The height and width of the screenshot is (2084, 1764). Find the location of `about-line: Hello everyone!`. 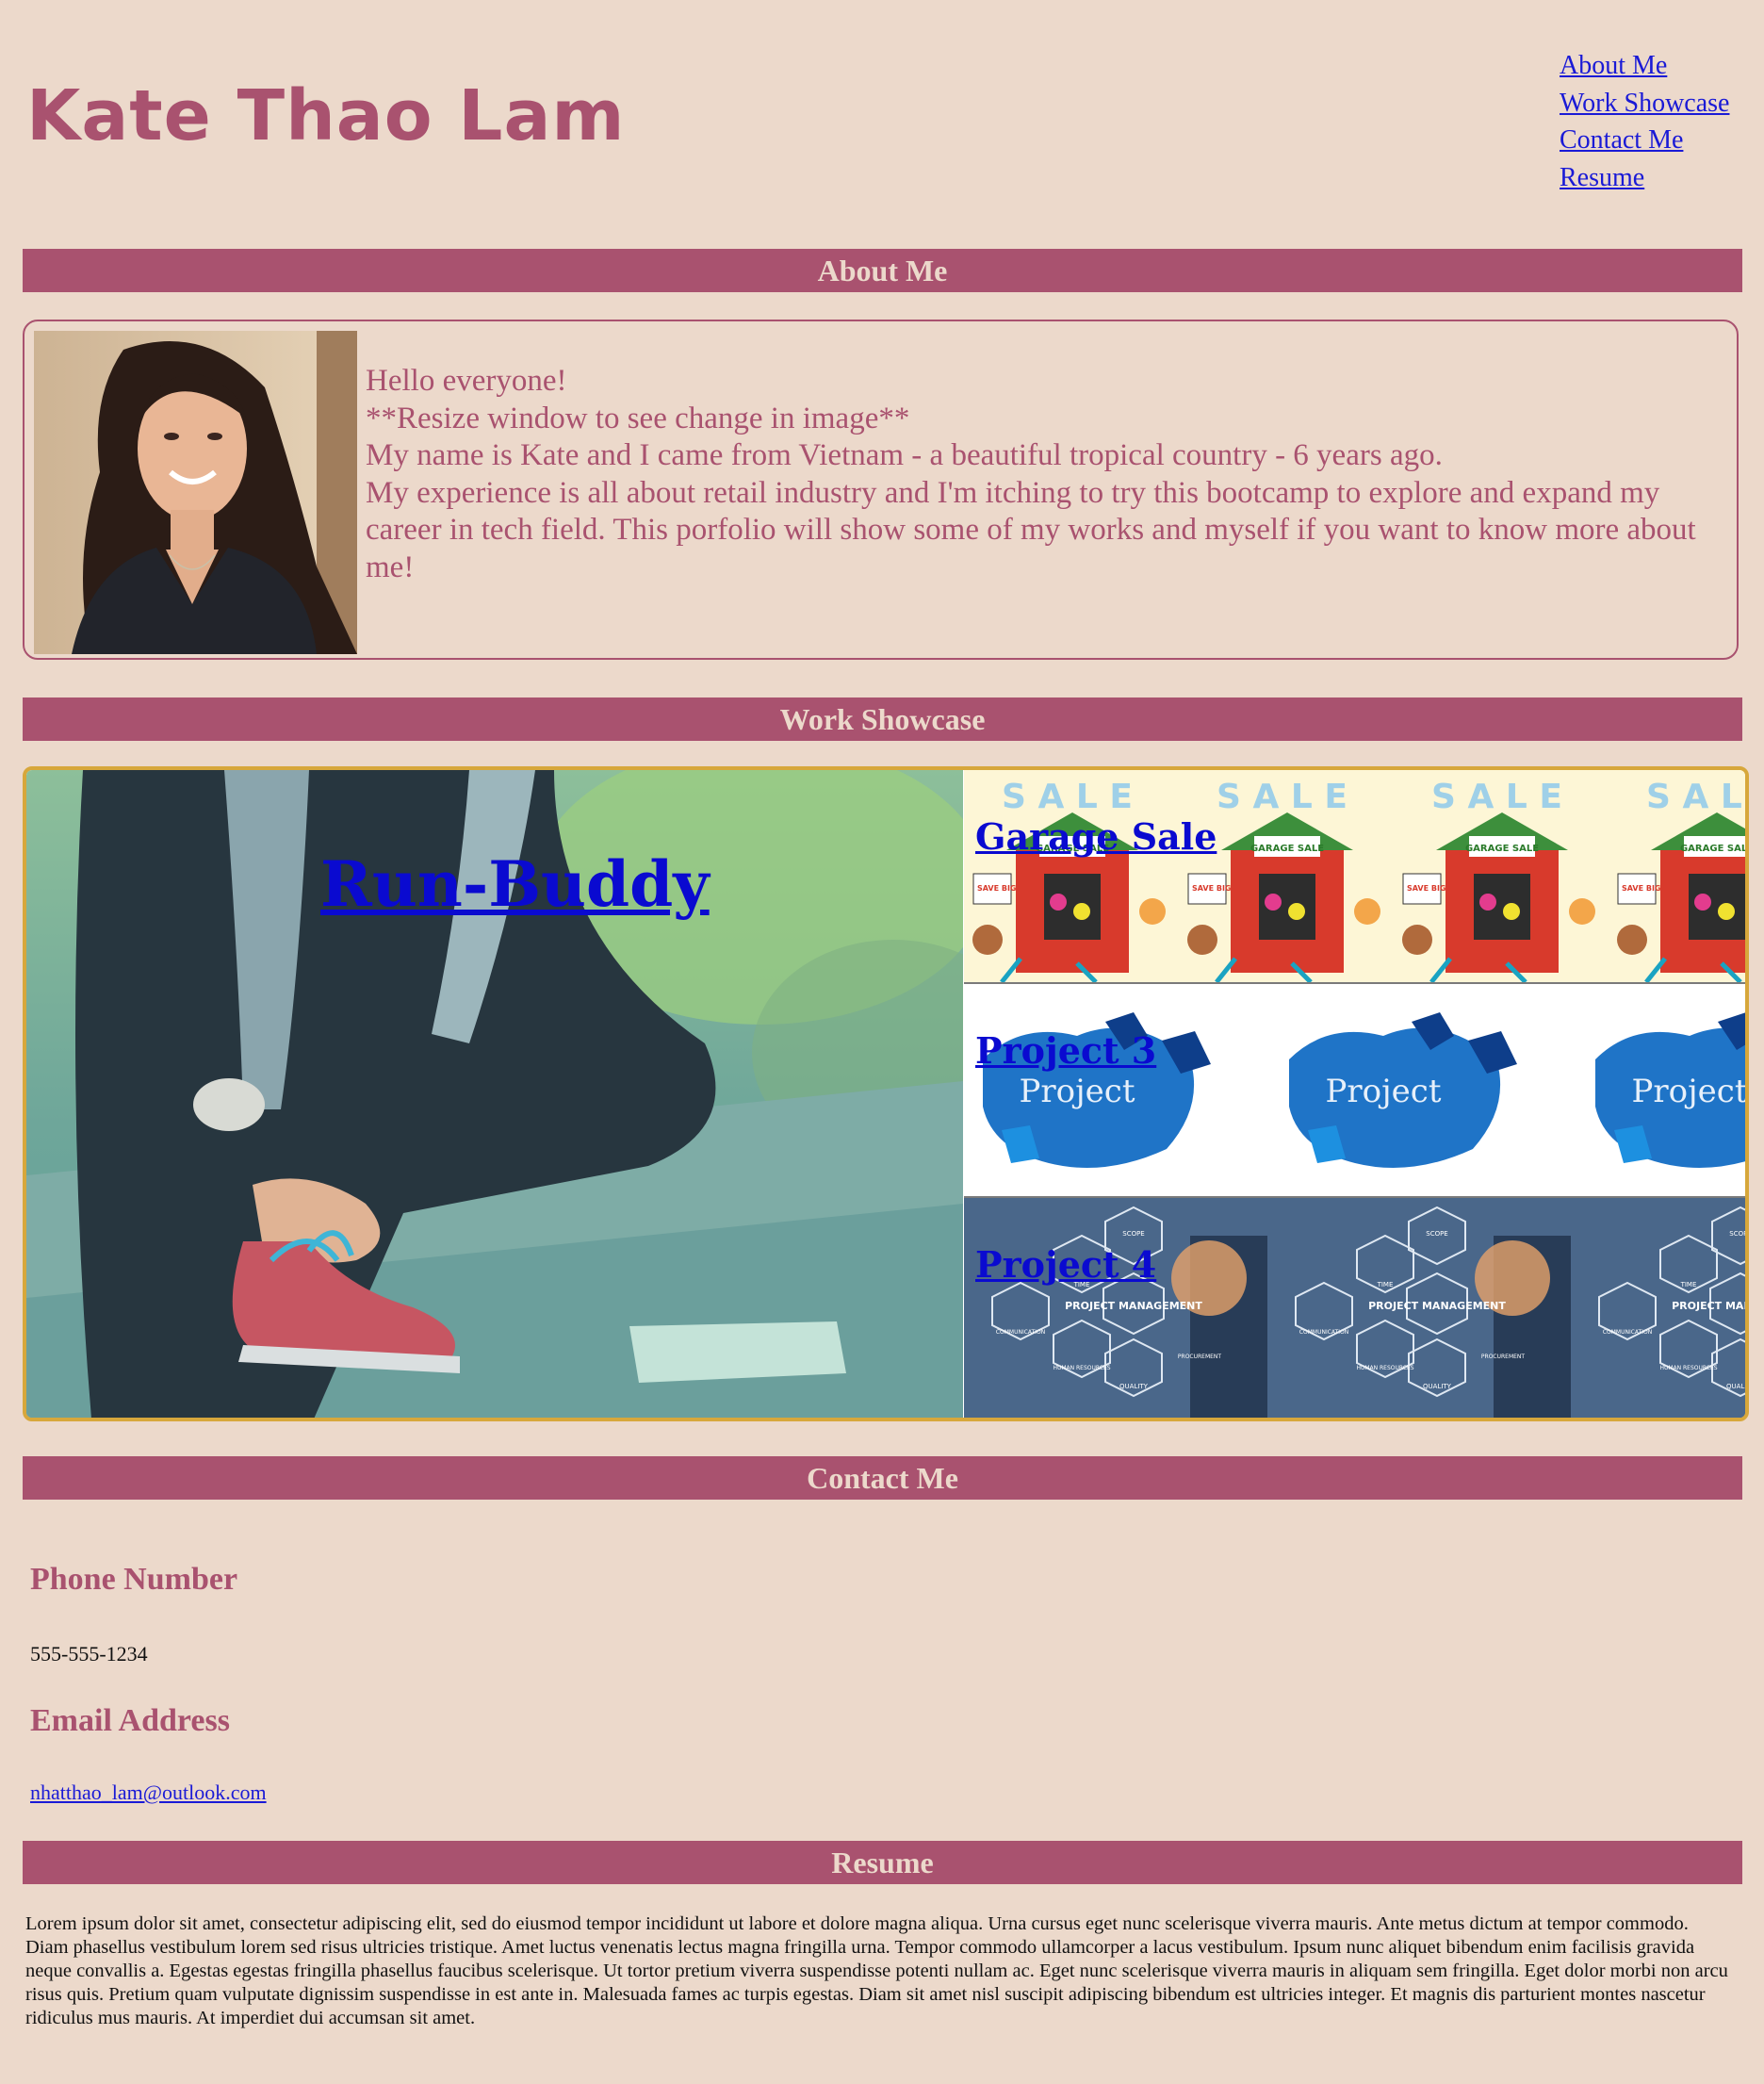

about-line: Hello everyone! is located at coordinates (467, 381).